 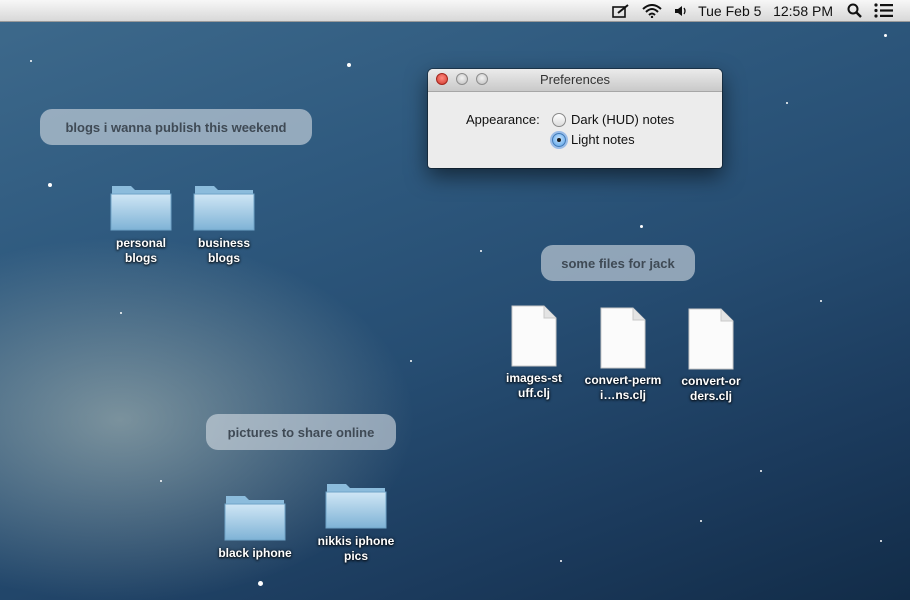 What do you see at coordinates (621, 10) in the screenshot?
I see `notes-icon` at bounding box center [621, 10].